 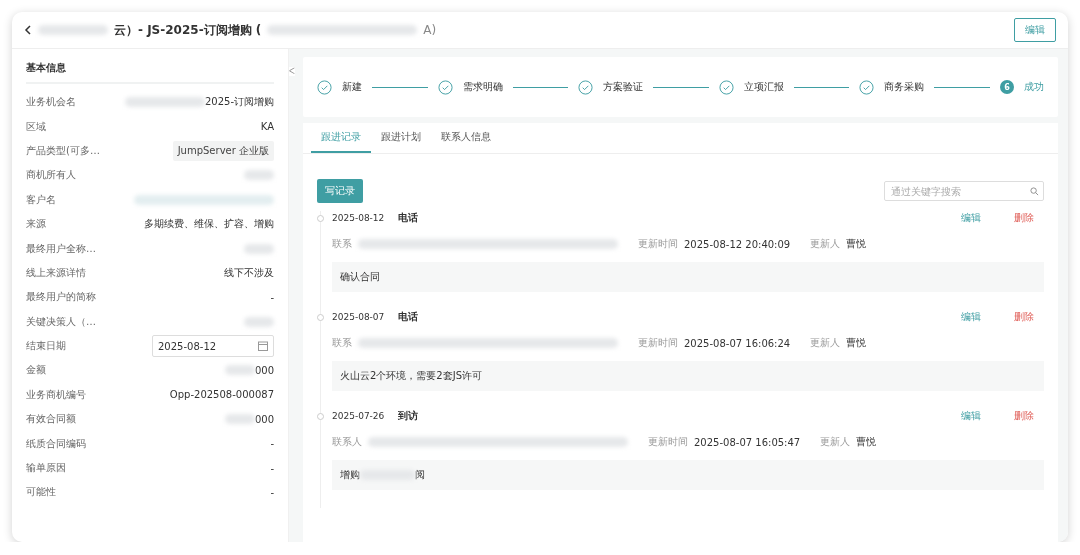 What do you see at coordinates (267, 127) in the screenshot?
I see `field-value: KA` at bounding box center [267, 127].